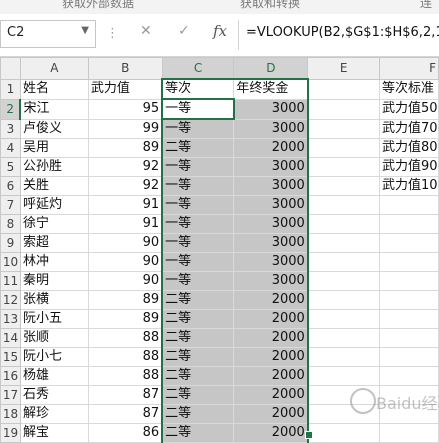 This screenshot has width=439, height=443. I want to click on row-header: 3, so click(10, 128).